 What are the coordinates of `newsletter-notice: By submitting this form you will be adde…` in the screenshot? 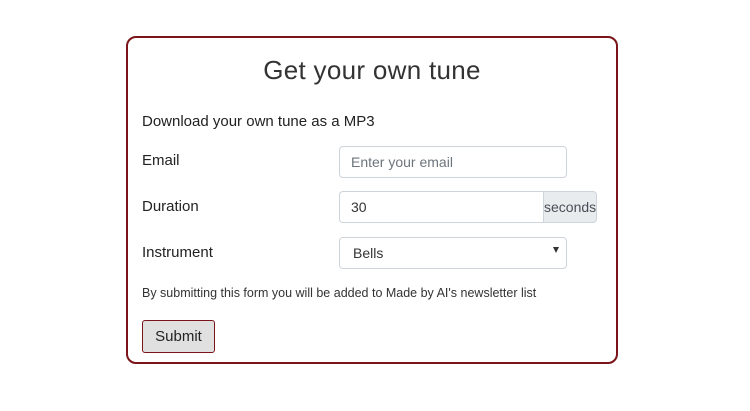 It's located at (339, 293).